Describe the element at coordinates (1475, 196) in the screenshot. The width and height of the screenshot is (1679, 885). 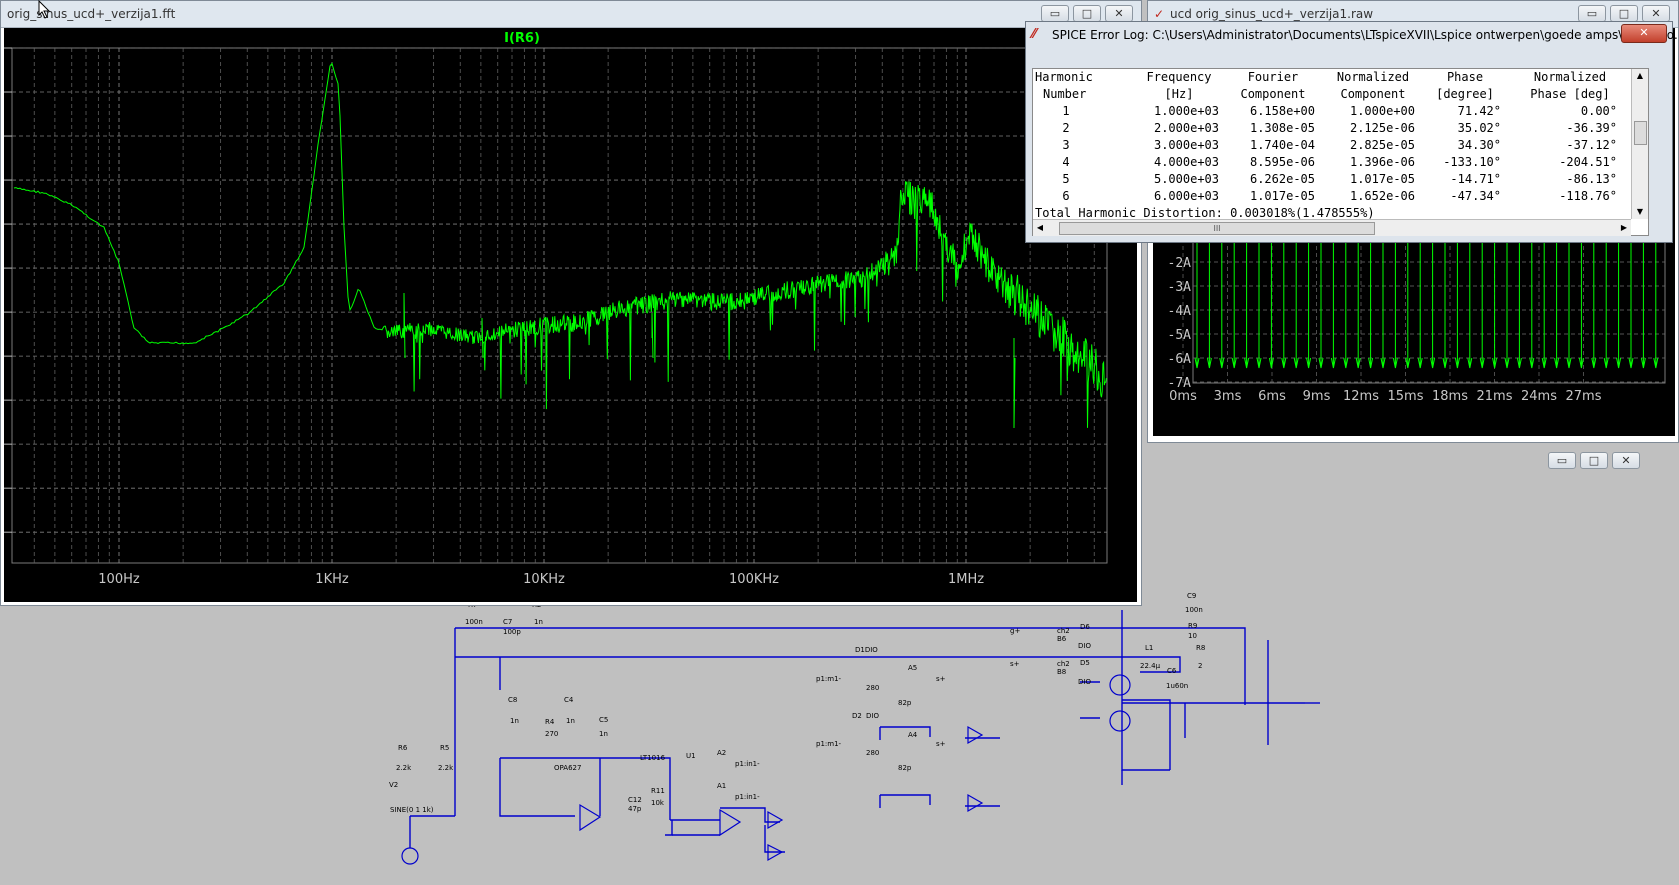
I see `harmonic-cell: -47.34°` at that location.